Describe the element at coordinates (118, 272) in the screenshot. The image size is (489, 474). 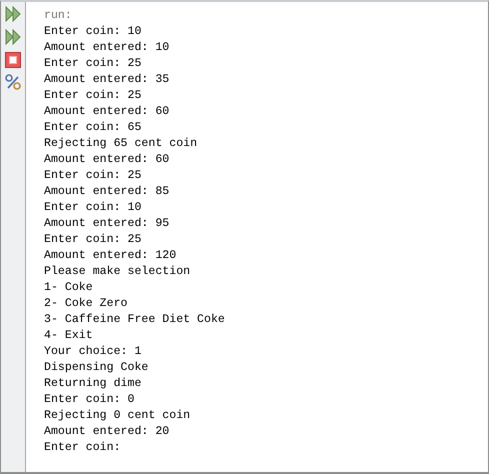
I see `output-line: Please make selection` at that location.